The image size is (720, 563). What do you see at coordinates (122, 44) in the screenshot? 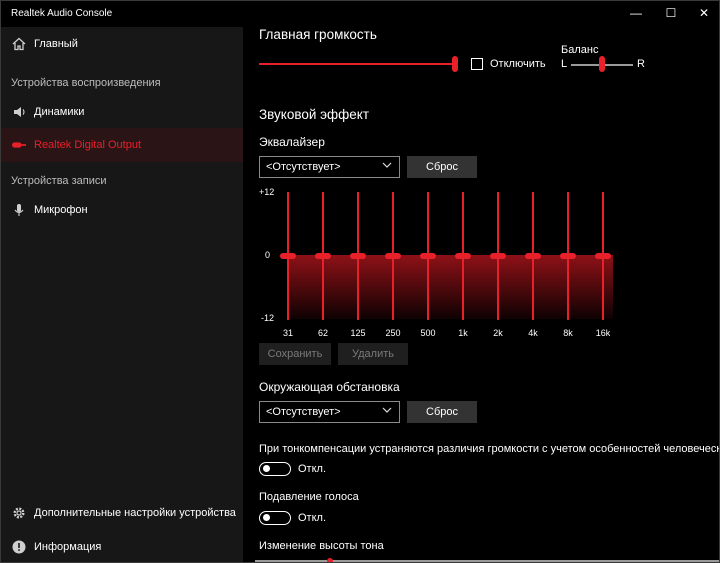
I see `sidebar-item-home: Главный` at bounding box center [122, 44].